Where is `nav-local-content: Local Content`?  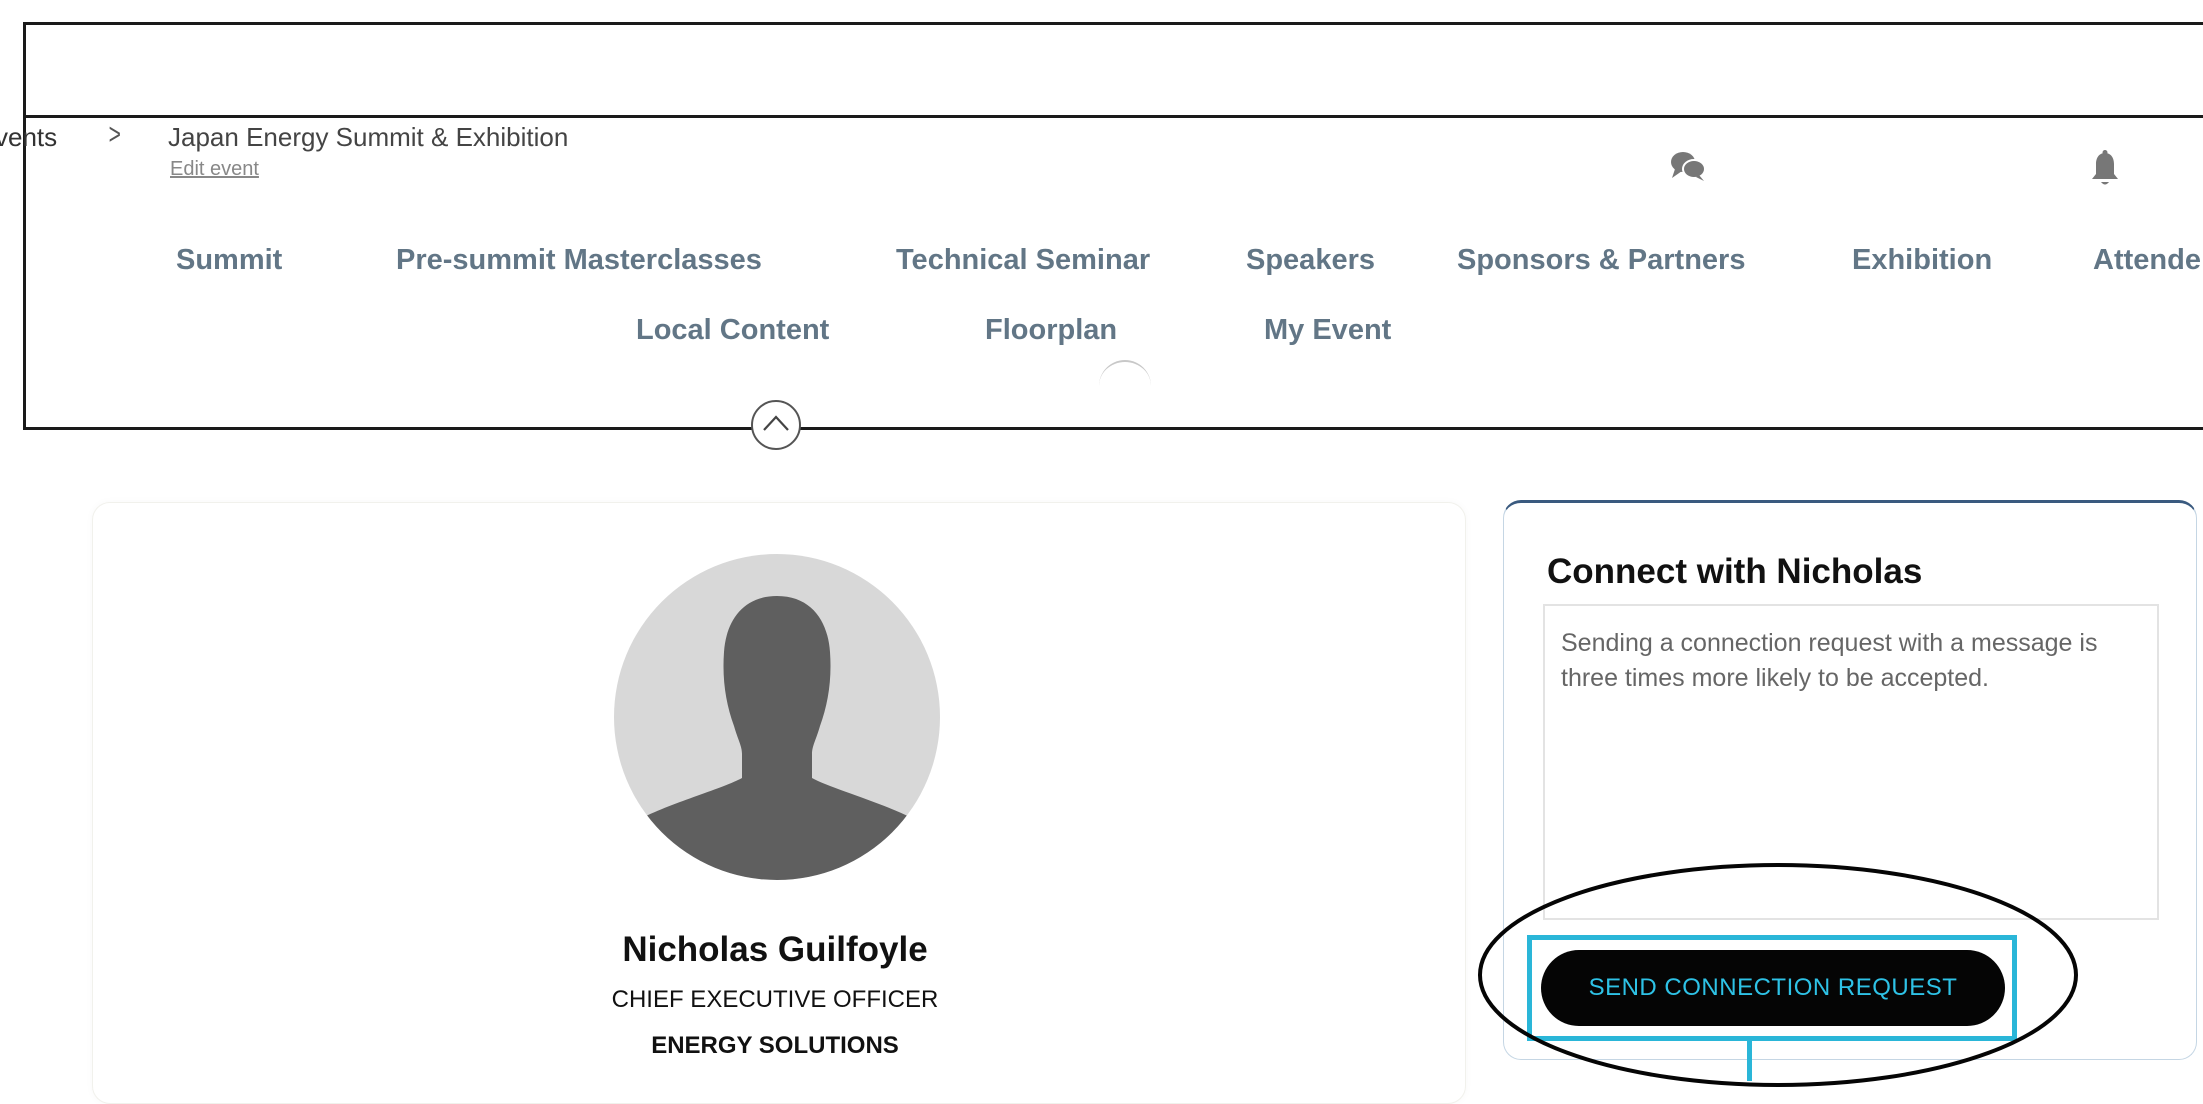
nav-local-content: Local Content is located at coordinates (732, 330).